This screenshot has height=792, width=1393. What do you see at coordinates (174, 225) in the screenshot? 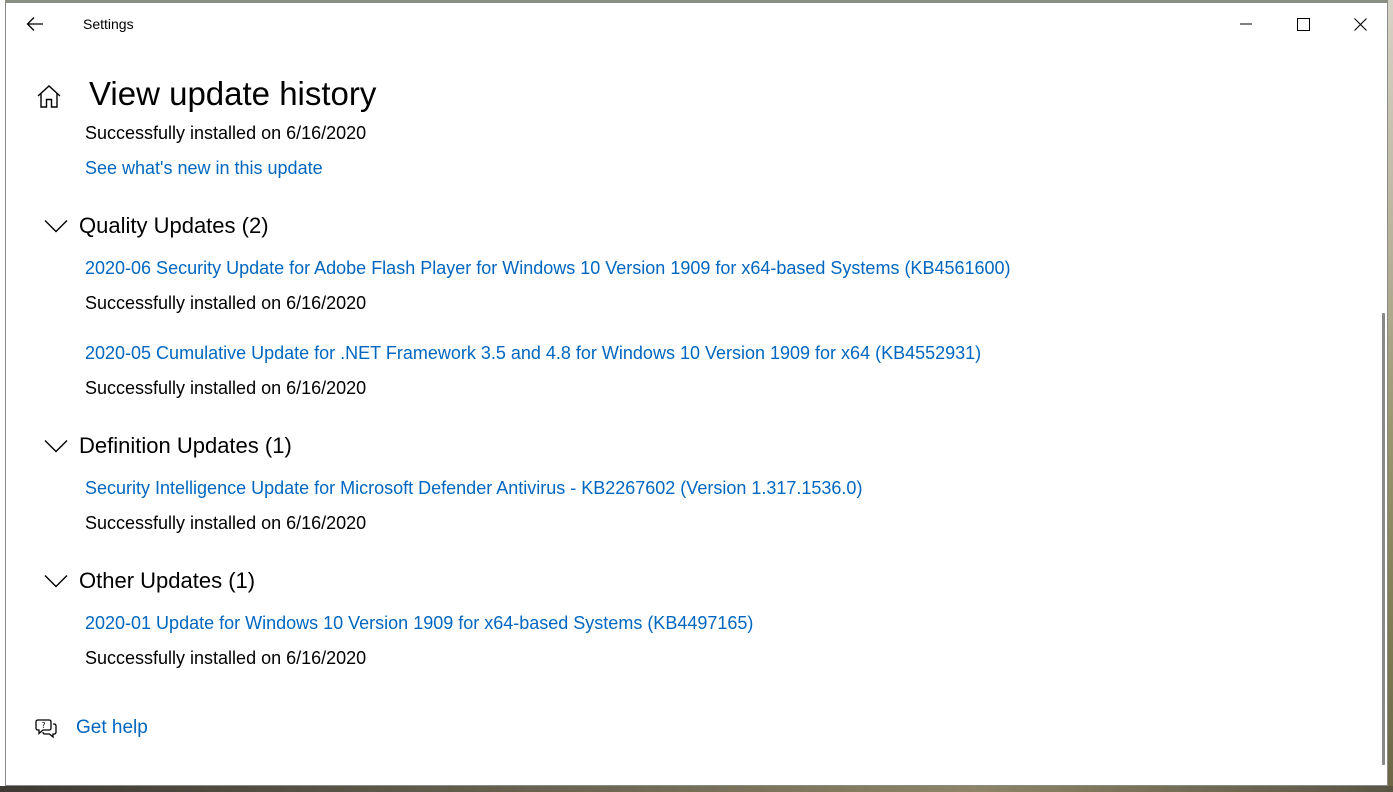
I see `section-title: Quality Updates (2)` at bounding box center [174, 225].